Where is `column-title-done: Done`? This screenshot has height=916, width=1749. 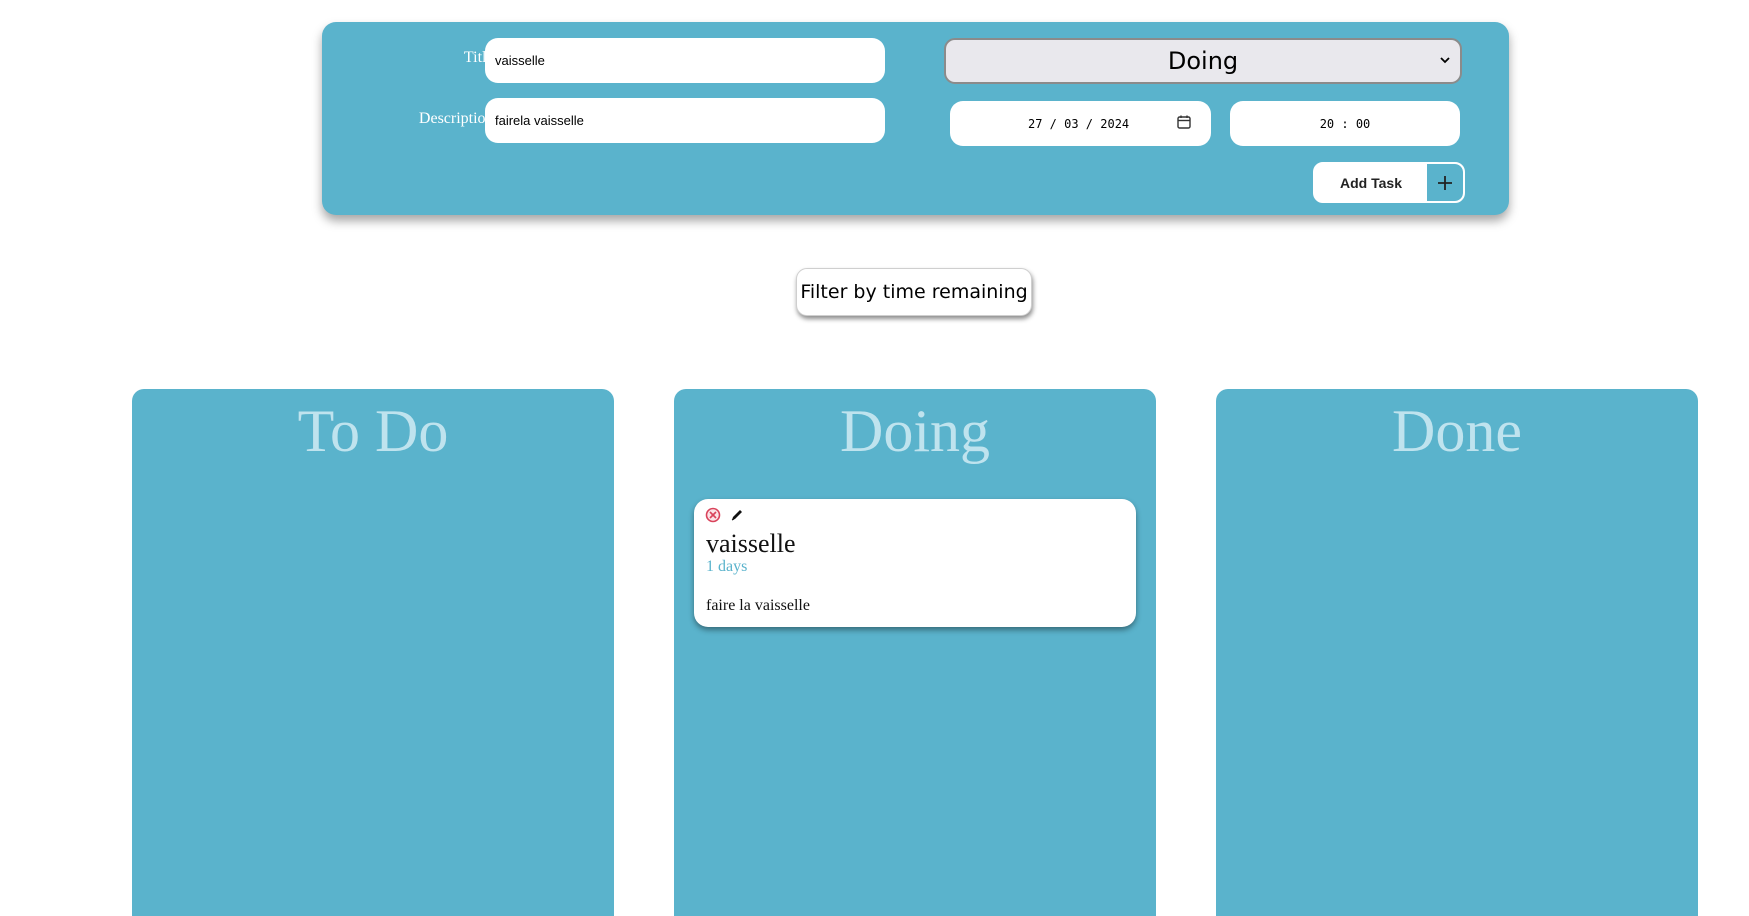
column-title-done: Done is located at coordinates (1457, 431).